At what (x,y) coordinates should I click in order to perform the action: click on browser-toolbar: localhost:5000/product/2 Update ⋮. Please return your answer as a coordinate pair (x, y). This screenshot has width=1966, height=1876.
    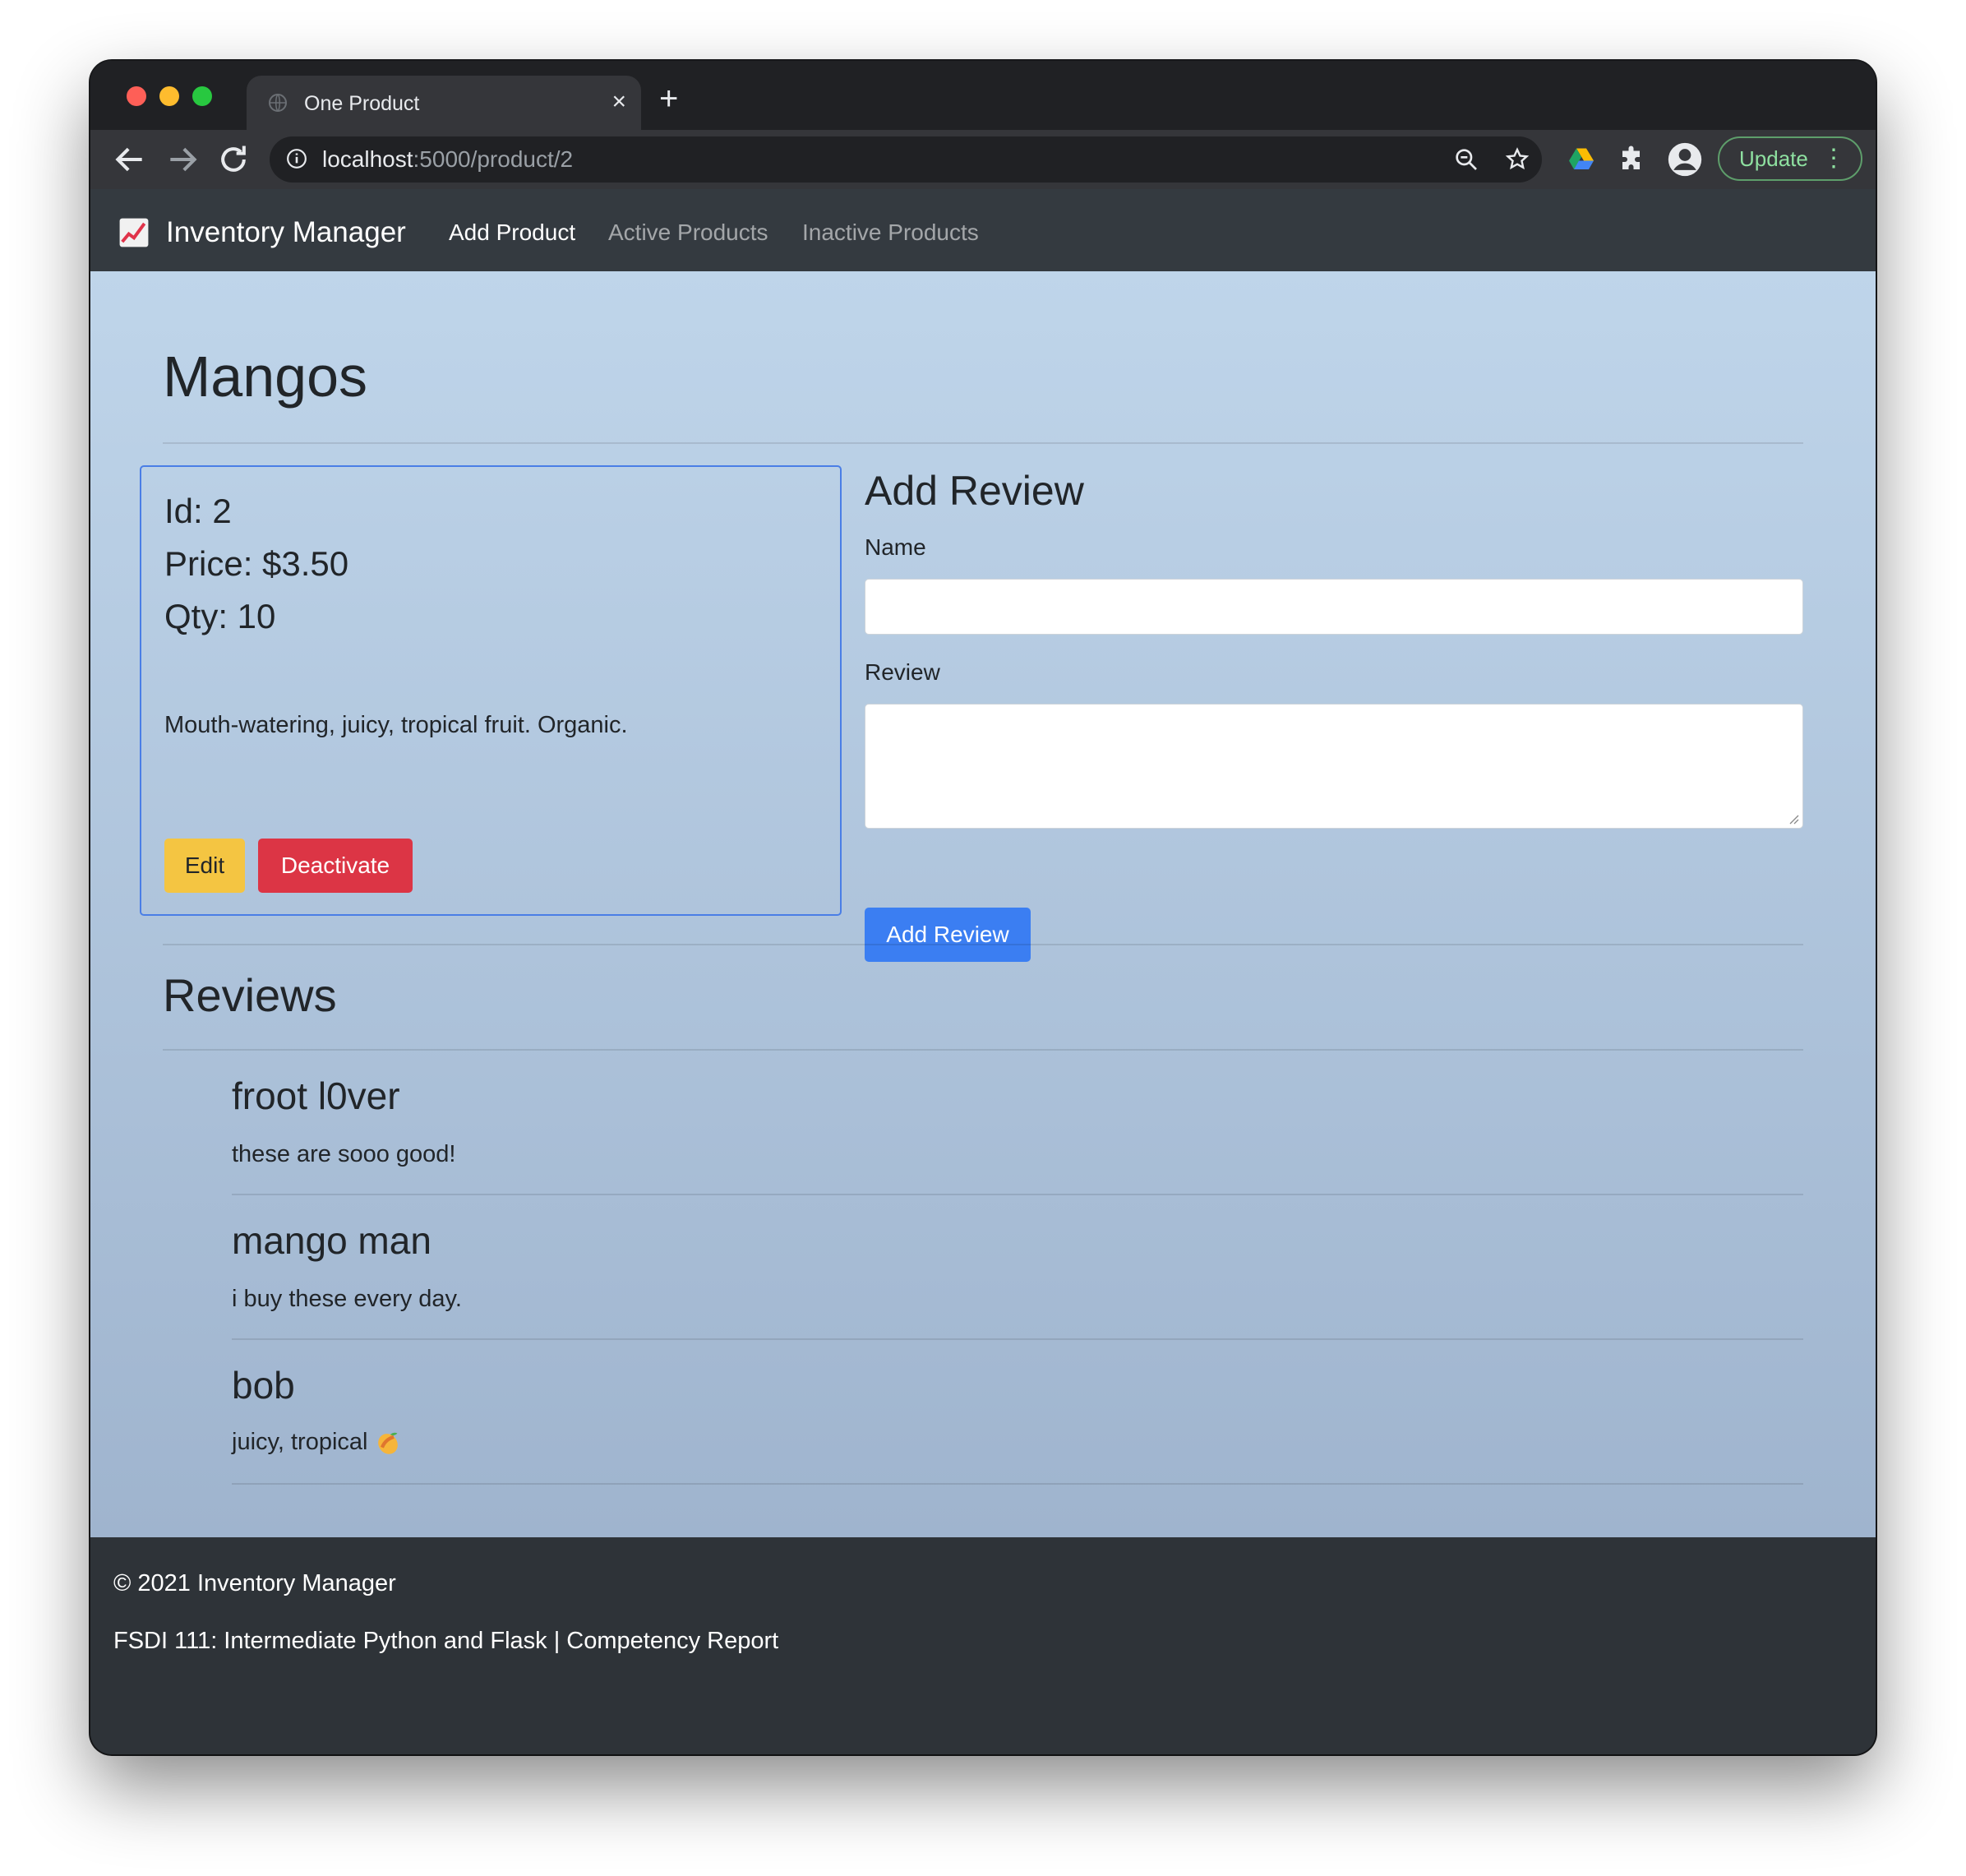
    Looking at the image, I should click on (983, 160).